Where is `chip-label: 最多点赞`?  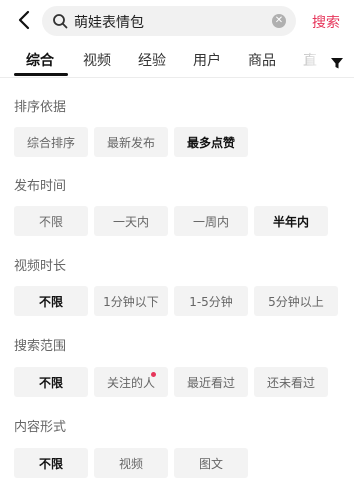 chip-label: 最多点赞 is located at coordinates (210, 142).